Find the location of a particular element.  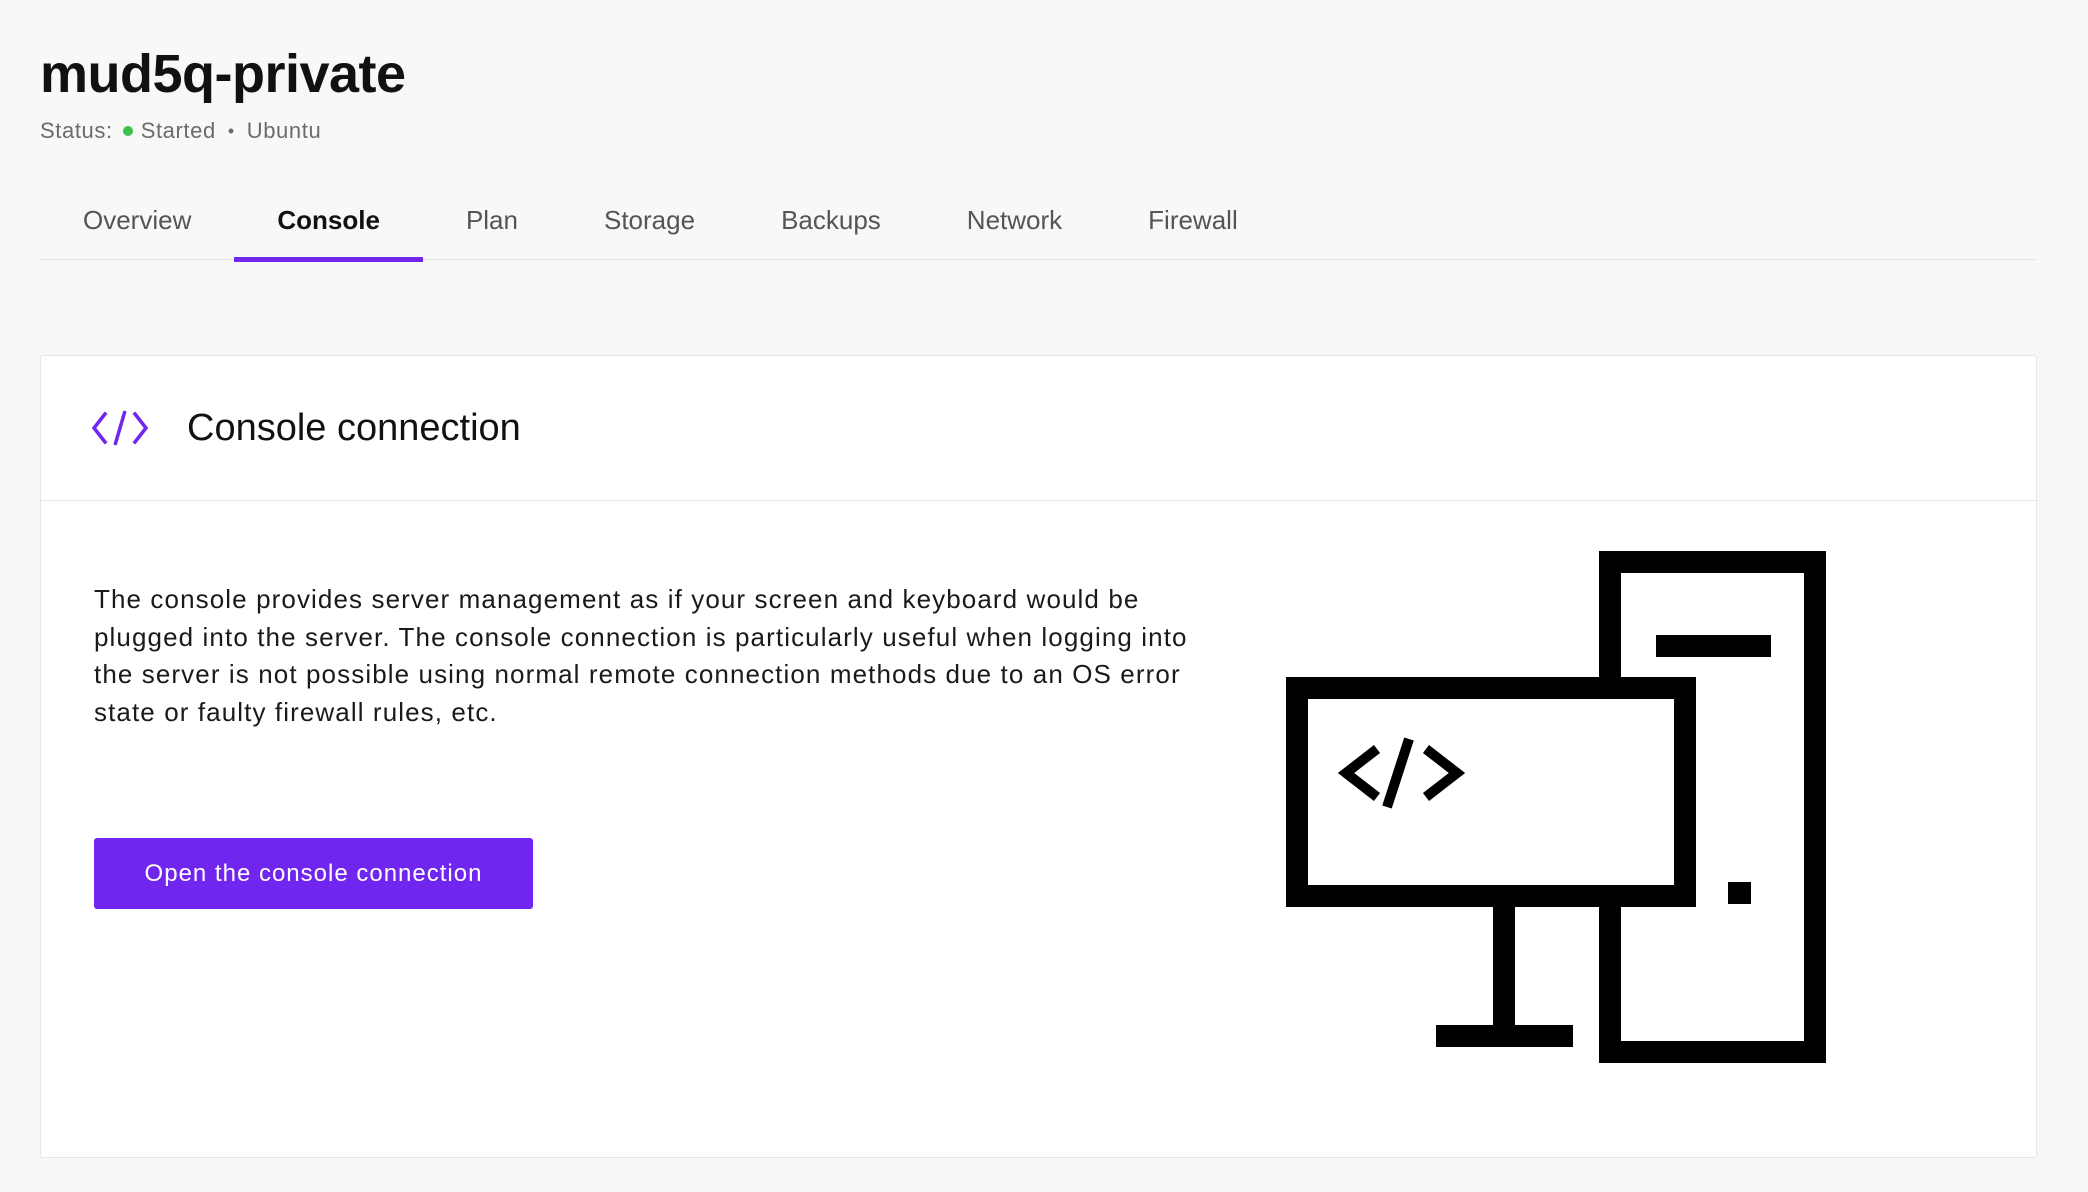

computer-tower-icon is located at coordinates (1556, 807).